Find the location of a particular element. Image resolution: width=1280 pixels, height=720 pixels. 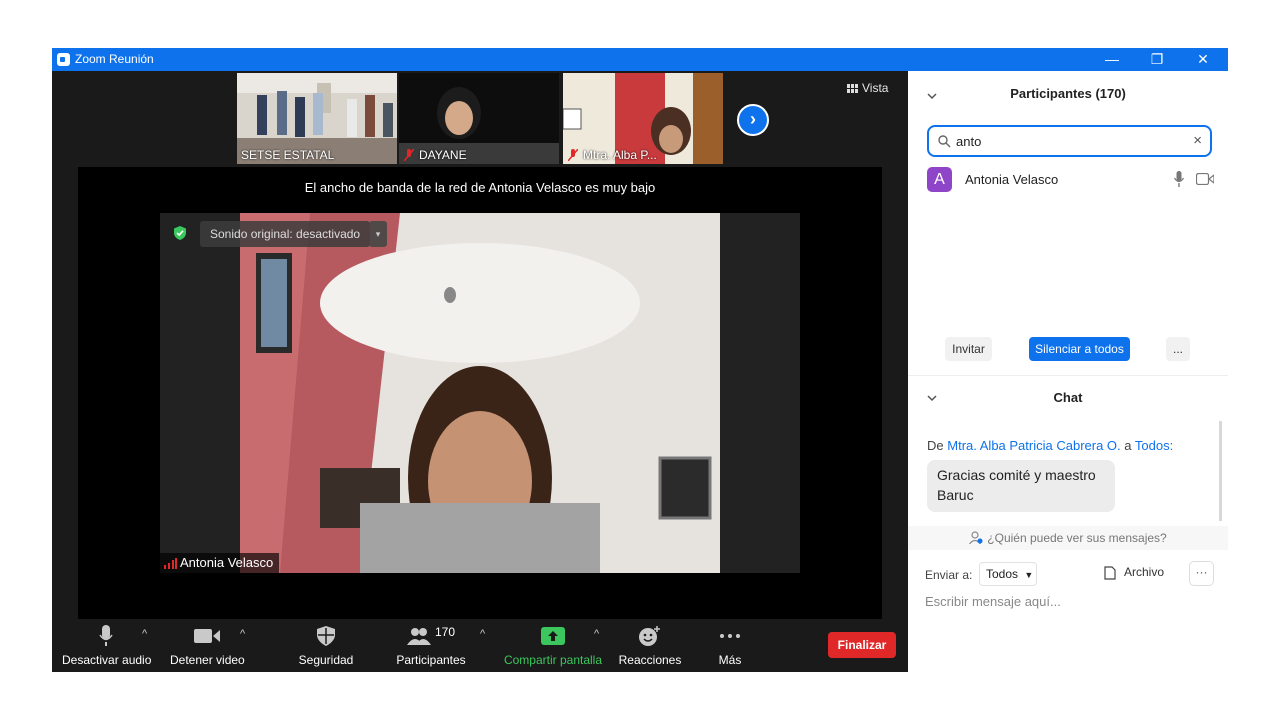

more-dots-icon is located at coordinates (730, 636).